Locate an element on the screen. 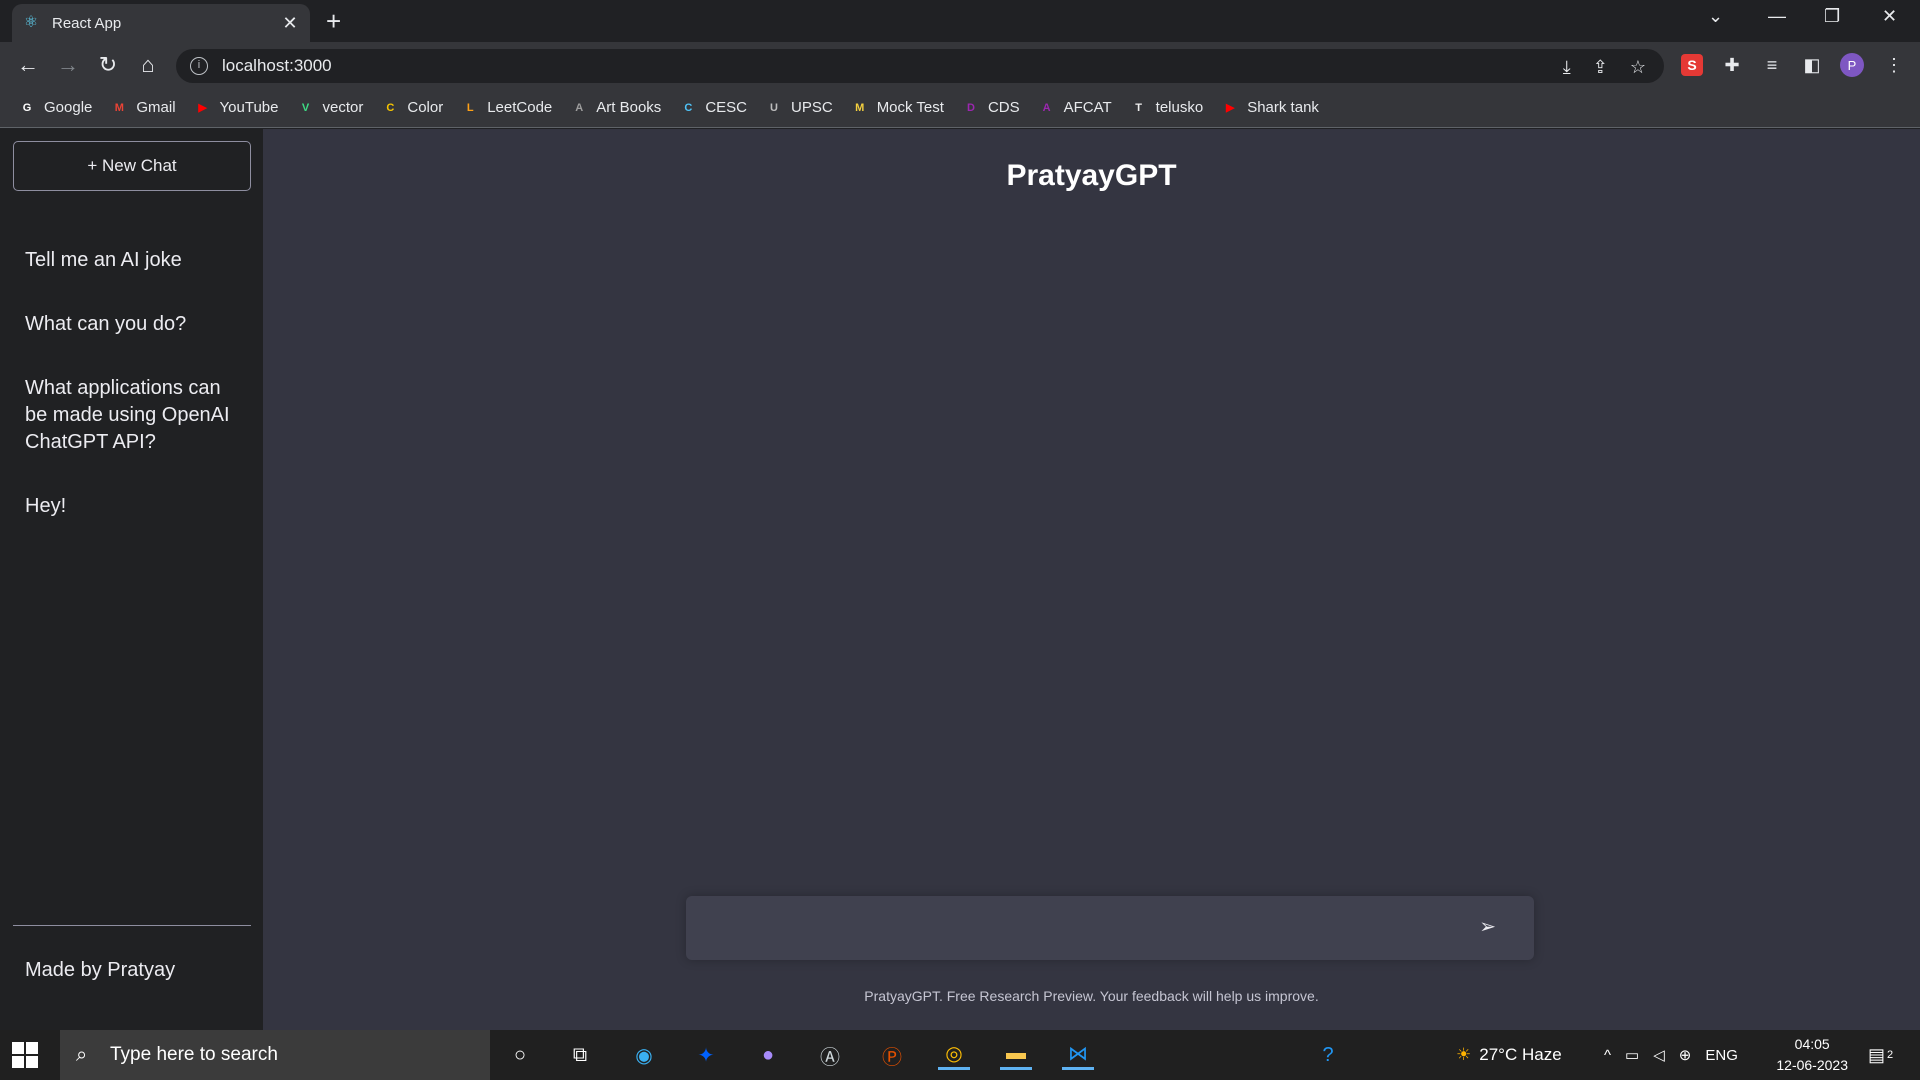  bookmark-favicon-icon: ▶ is located at coordinates (1230, 107).